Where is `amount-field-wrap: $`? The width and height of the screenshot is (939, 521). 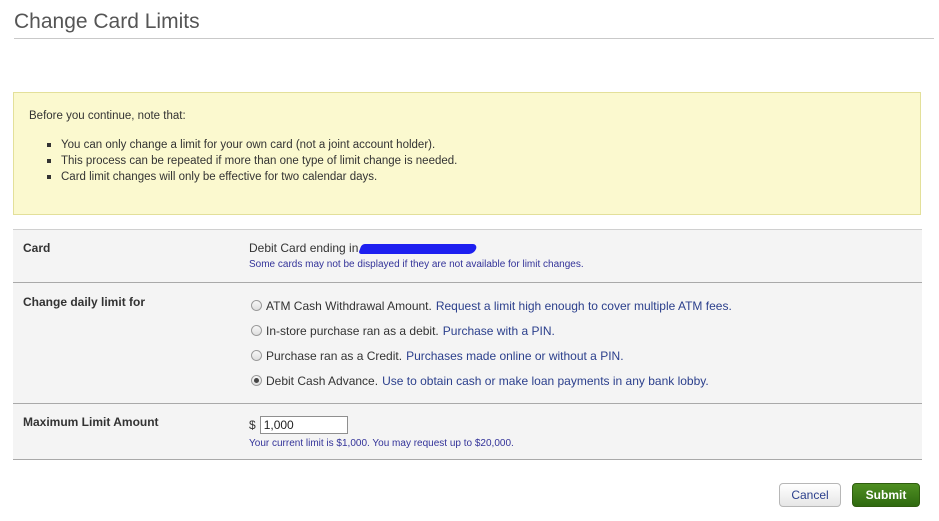 amount-field-wrap: $ is located at coordinates (298, 425).